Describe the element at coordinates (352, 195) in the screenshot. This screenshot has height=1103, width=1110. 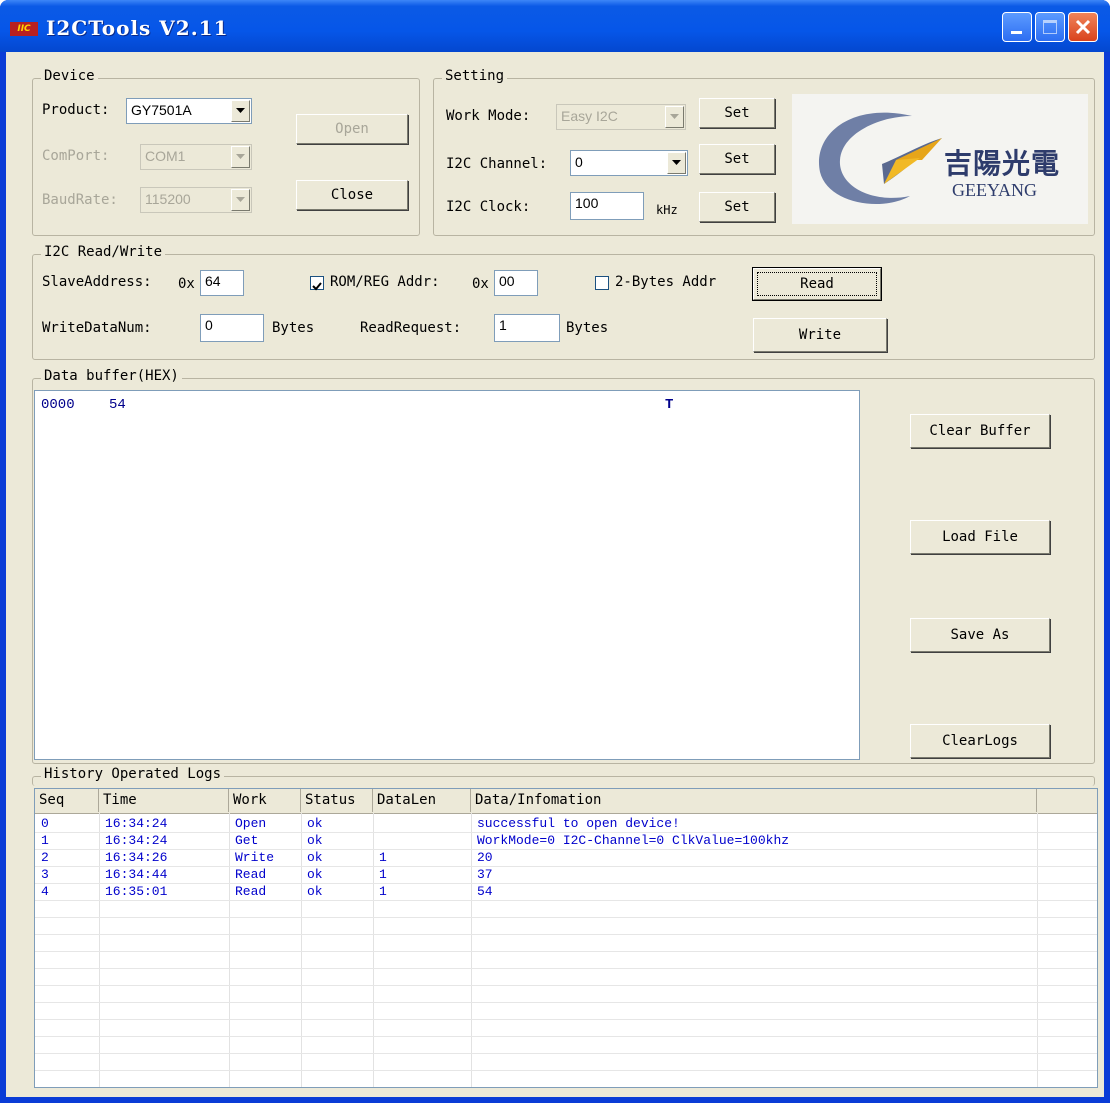
I see `close-button: Close` at that location.